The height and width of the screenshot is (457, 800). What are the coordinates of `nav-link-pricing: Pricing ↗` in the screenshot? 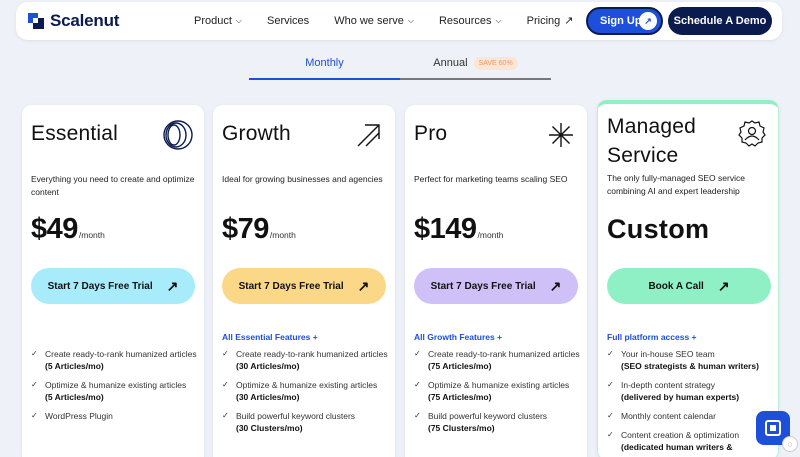 It's located at (550, 21).